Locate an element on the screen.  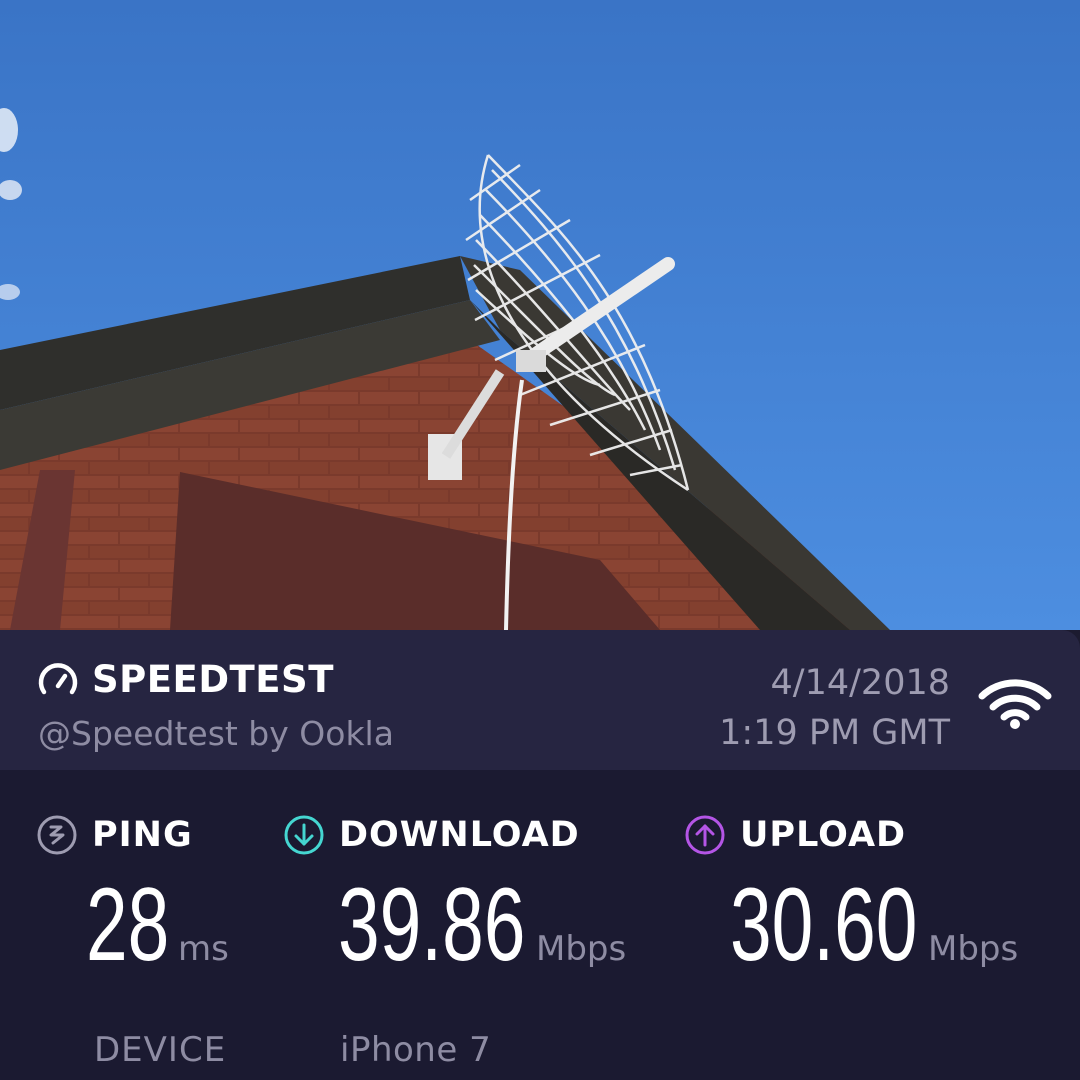
download-label: DOWNLOAD is located at coordinates (431, 835).